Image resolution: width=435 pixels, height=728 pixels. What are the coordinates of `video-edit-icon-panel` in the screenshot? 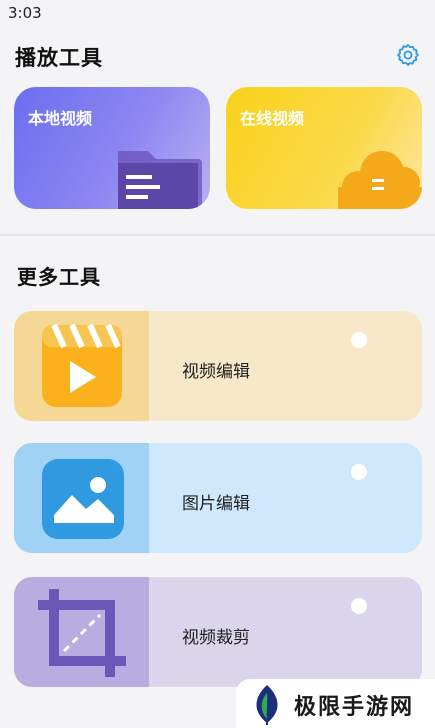 It's located at (81, 366).